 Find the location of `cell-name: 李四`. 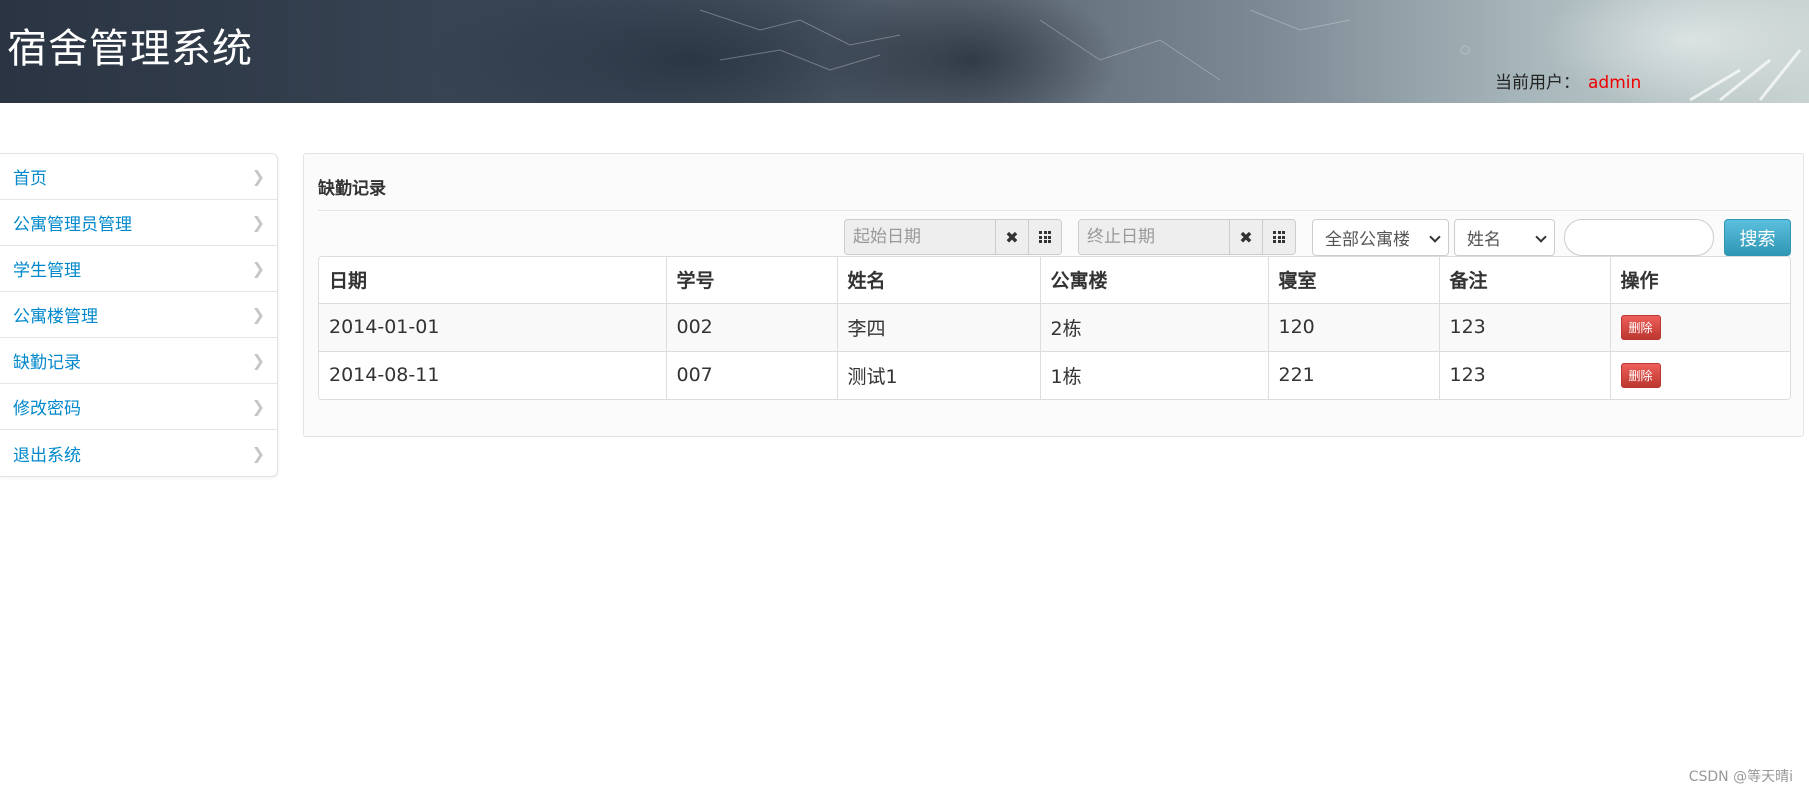

cell-name: 李四 is located at coordinates (938, 326).